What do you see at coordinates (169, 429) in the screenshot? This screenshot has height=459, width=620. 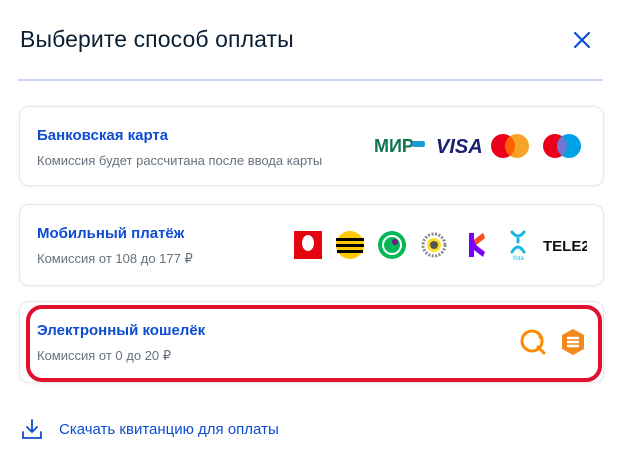 I see `download-receipt-label: Скачать квитанцию для оплаты` at bounding box center [169, 429].